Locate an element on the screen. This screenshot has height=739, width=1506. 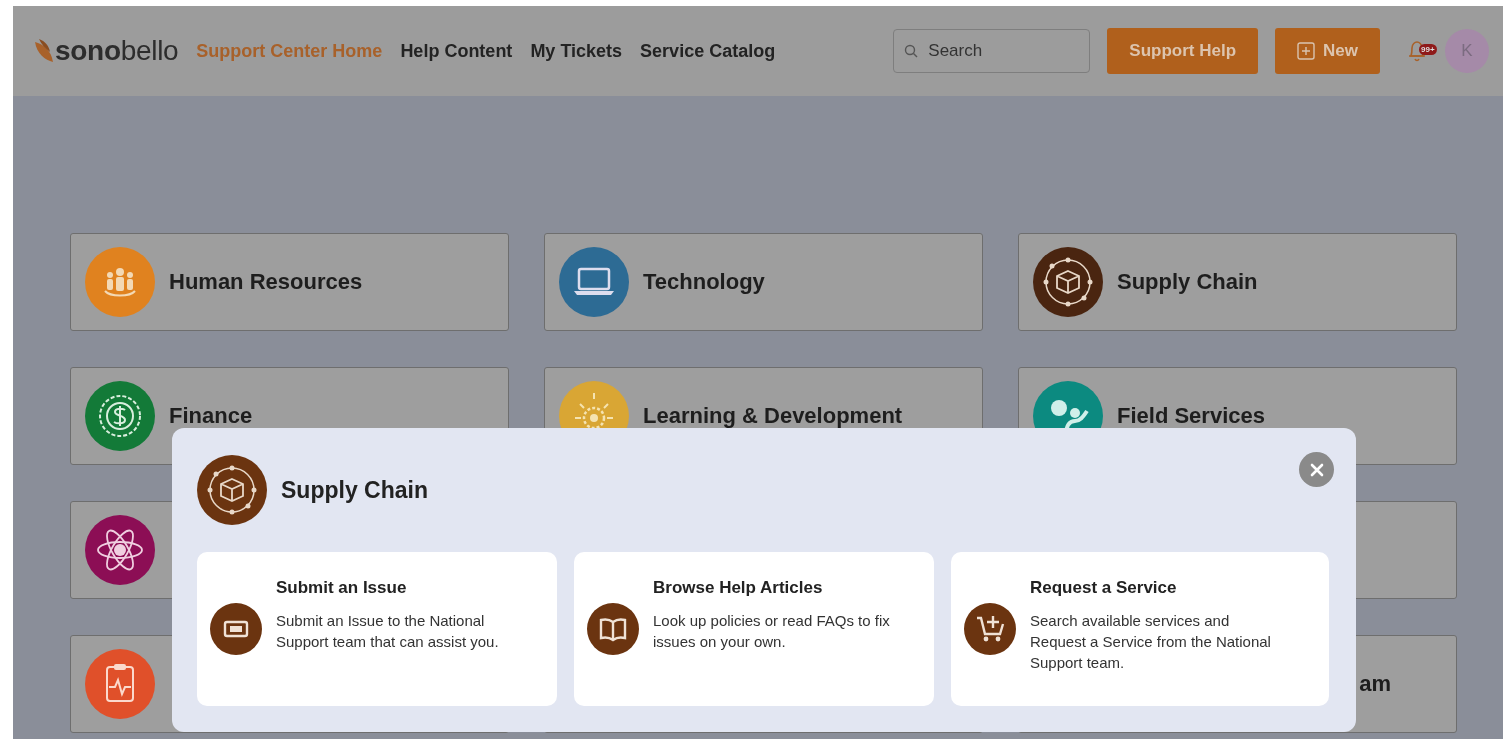
box-icon is located at coordinates (232, 490).